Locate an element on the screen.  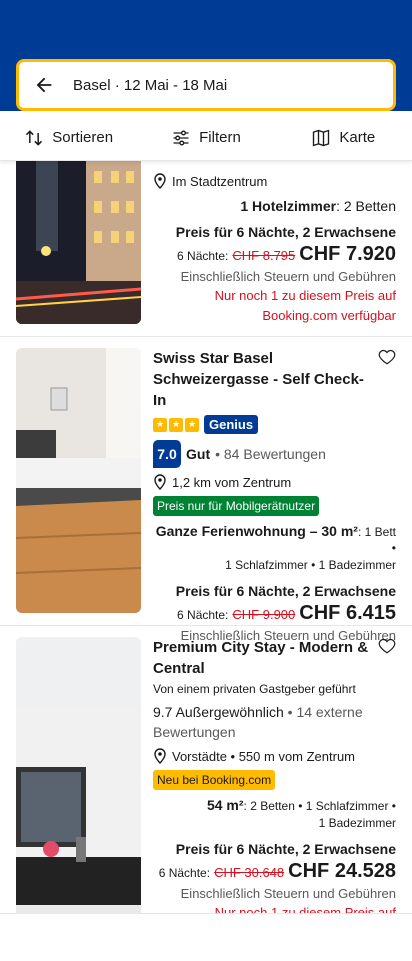
price-row: 6 Nächte: CHF 9.900 CHF 6.415 is located at coordinates (274, 613).